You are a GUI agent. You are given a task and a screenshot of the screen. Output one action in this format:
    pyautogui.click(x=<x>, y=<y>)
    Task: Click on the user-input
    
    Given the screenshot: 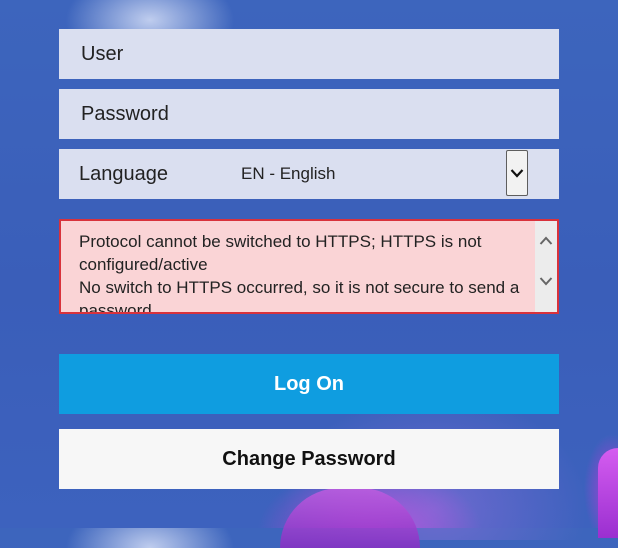 What is the action you would take?
    pyautogui.click(x=311, y=54)
    